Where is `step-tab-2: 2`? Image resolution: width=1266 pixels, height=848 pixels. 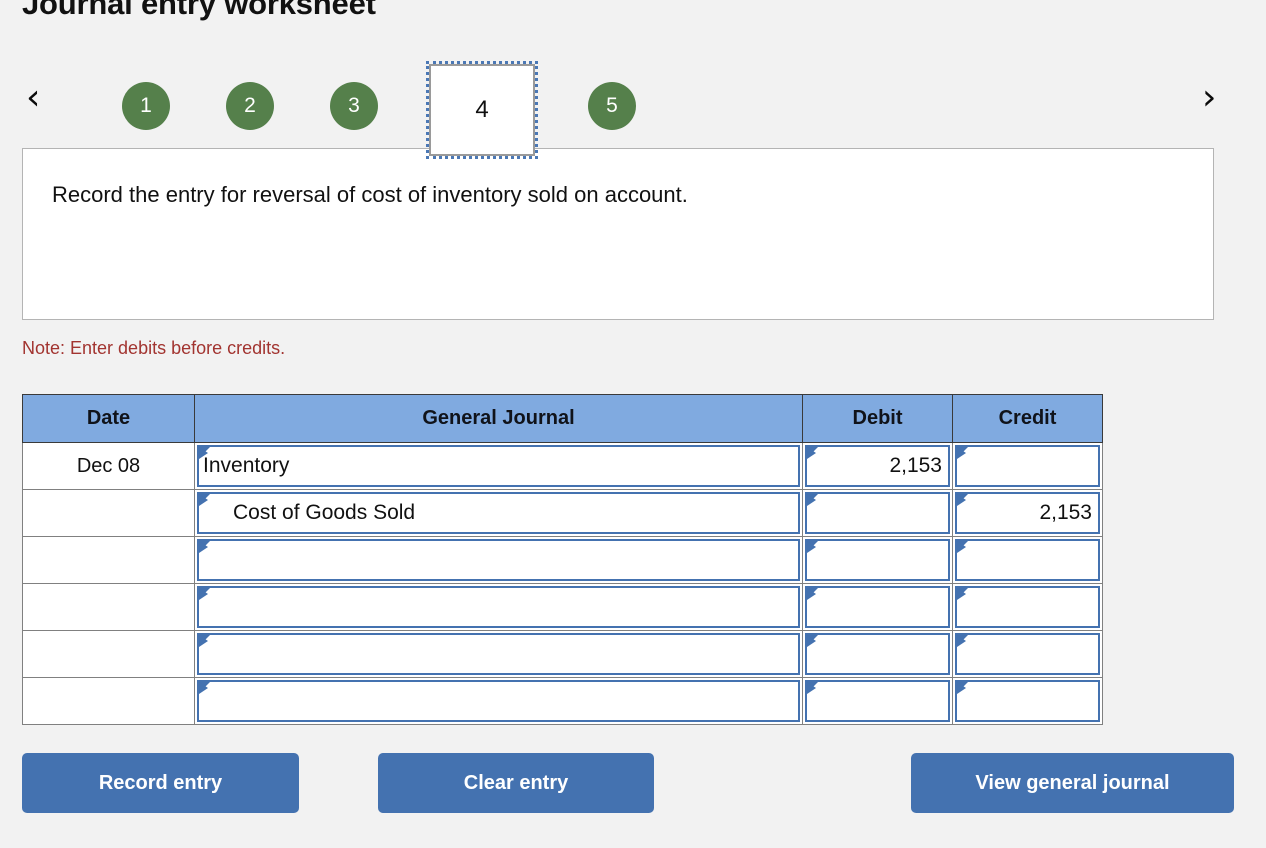 step-tab-2: 2 is located at coordinates (250, 106).